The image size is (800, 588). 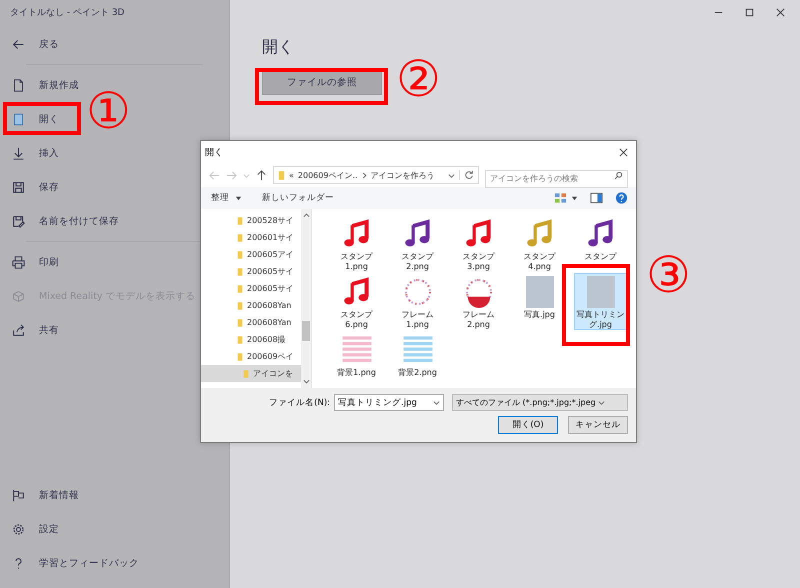 I want to click on file-name-label: ファイル名(N):, so click(x=299, y=402).